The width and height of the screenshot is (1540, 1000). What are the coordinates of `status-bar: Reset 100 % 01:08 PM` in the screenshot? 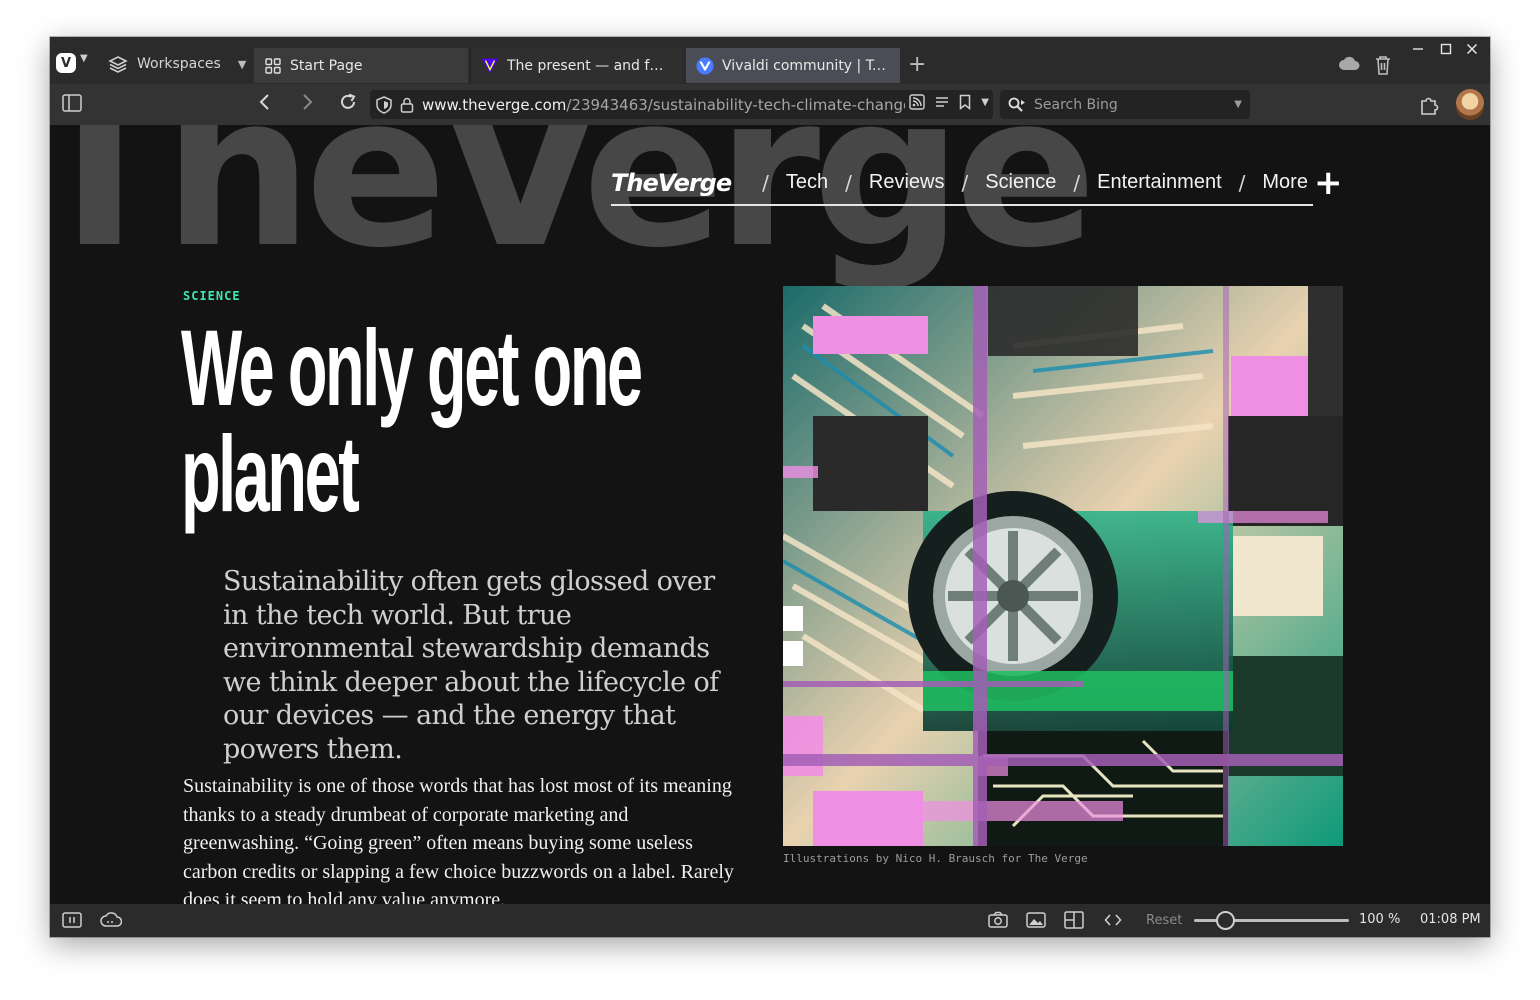 It's located at (770, 920).